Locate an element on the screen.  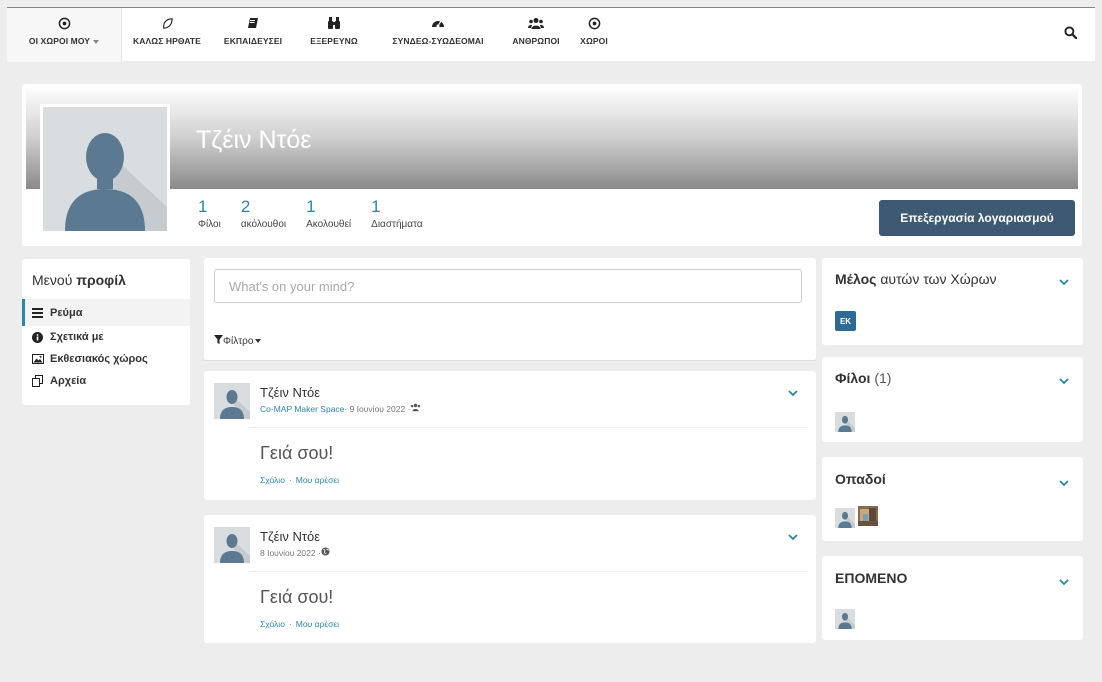
image-icon is located at coordinates (39, 359).